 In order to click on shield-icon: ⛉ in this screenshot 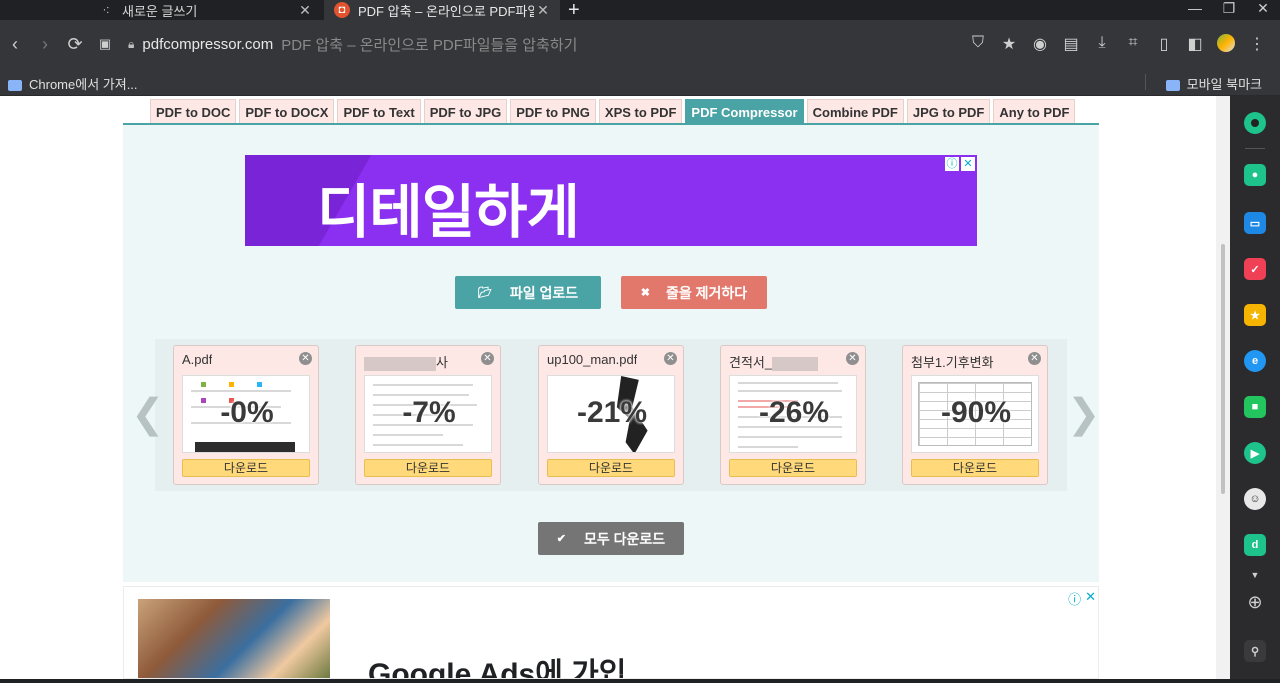, I will do `click(978, 44)`.